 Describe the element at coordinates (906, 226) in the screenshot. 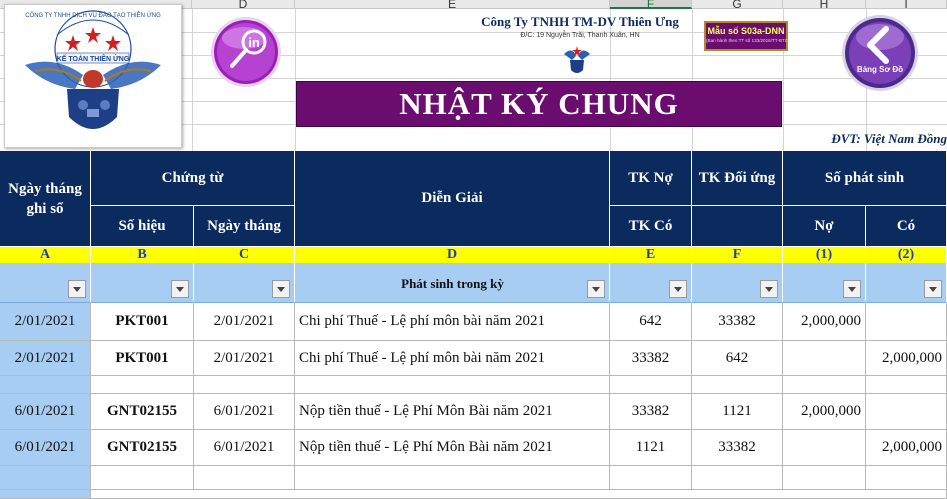

I see `header-credit: Có` at that location.